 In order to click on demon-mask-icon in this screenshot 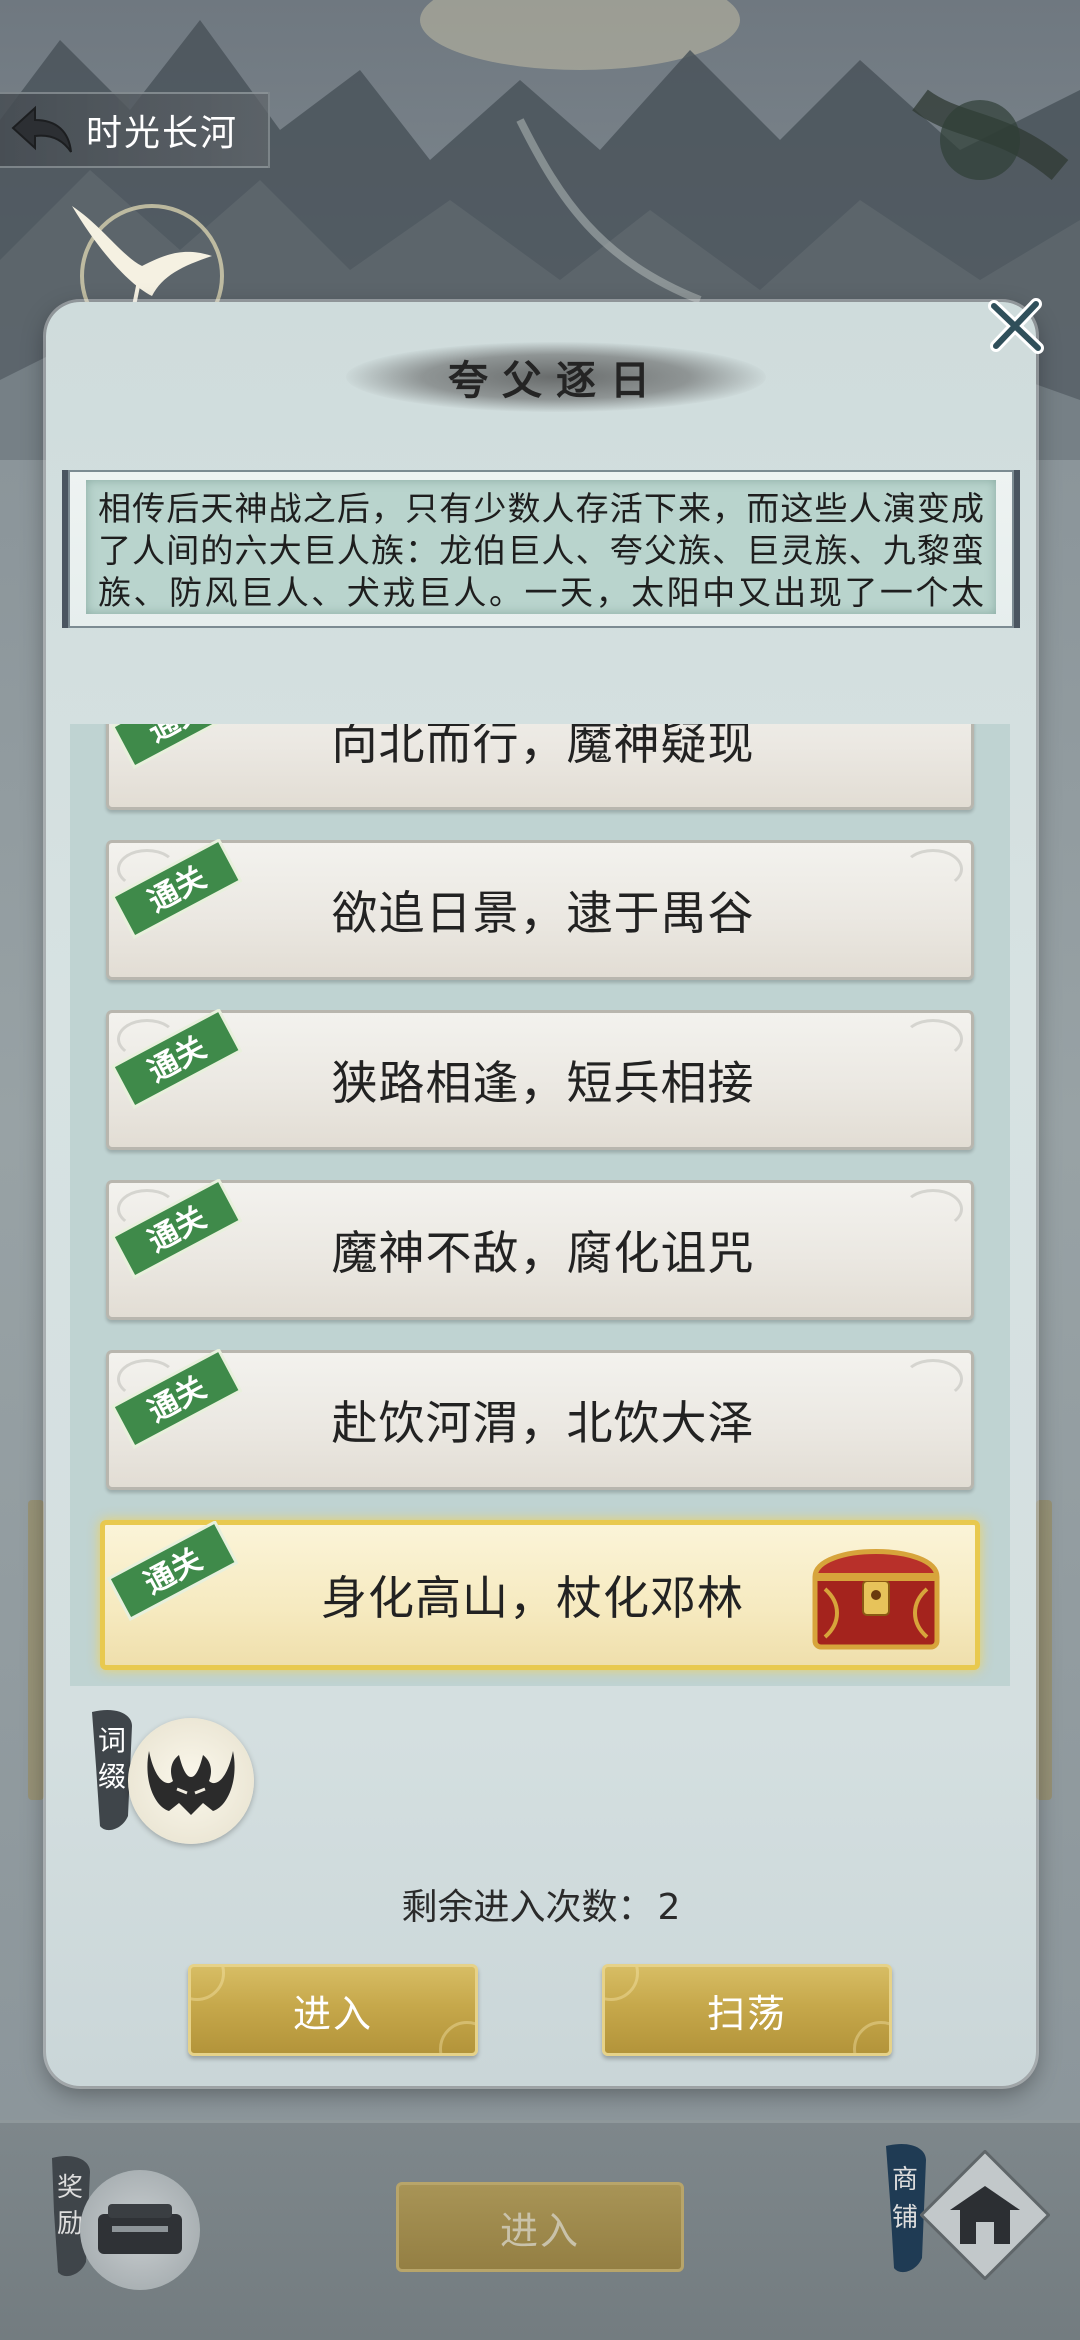, I will do `click(191, 1783)`.